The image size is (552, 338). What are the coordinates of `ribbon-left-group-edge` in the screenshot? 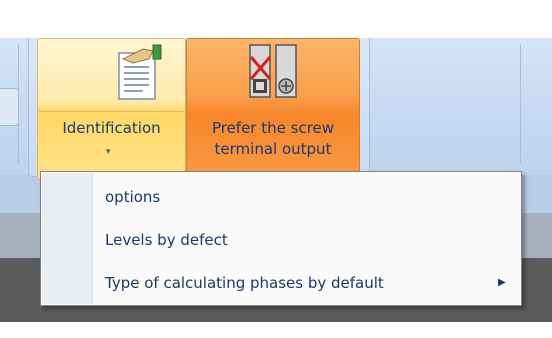 It's located at (9, 107).